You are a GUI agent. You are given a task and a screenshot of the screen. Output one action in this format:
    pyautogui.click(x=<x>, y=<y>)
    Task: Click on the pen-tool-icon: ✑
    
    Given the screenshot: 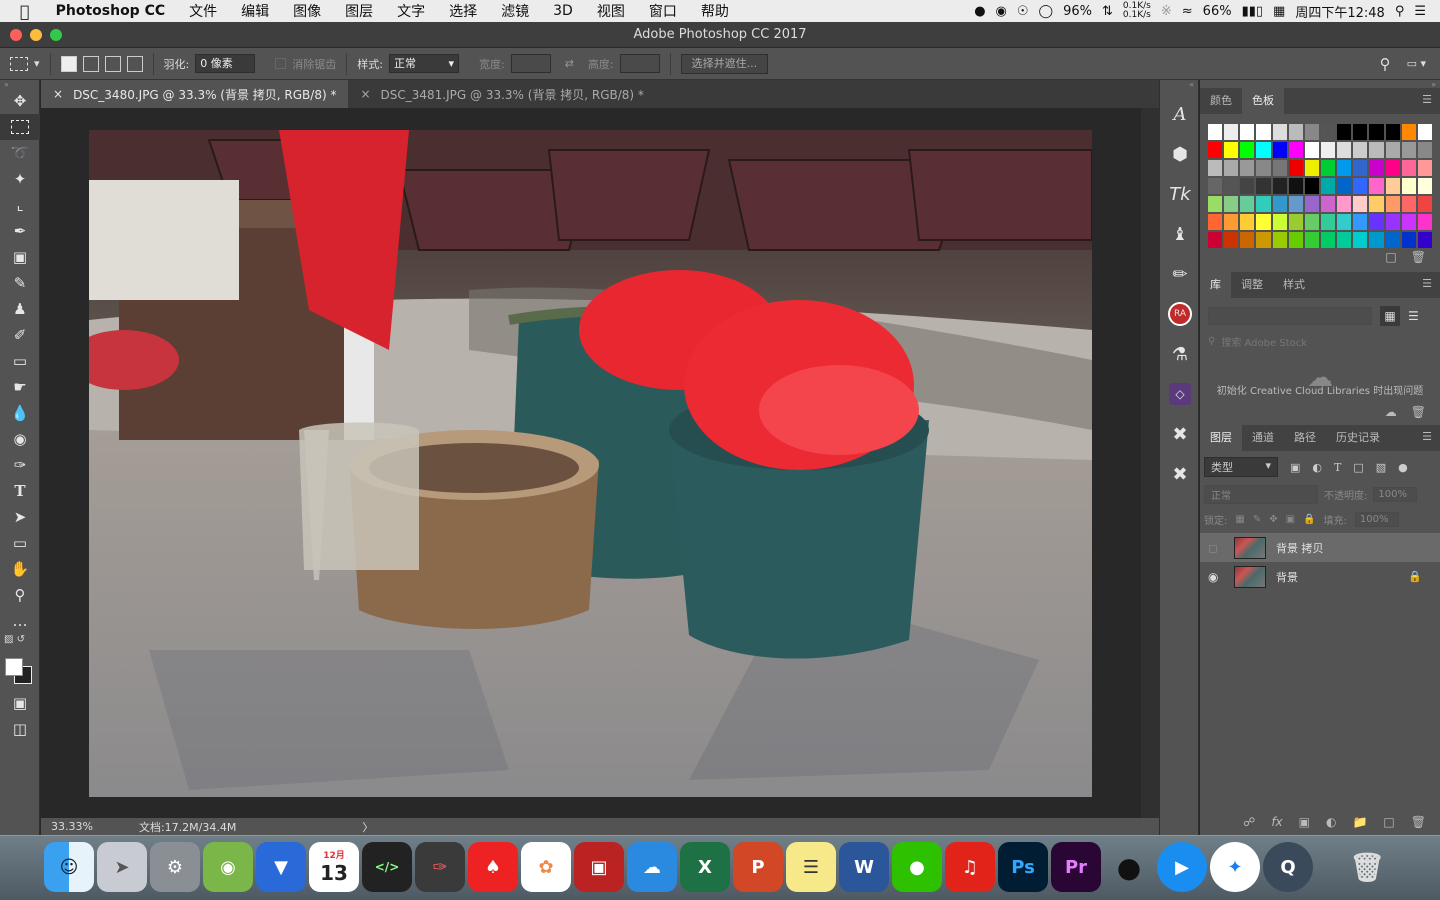 What is the action you would take?
    pyautogui.click(x=20, y=465)
    